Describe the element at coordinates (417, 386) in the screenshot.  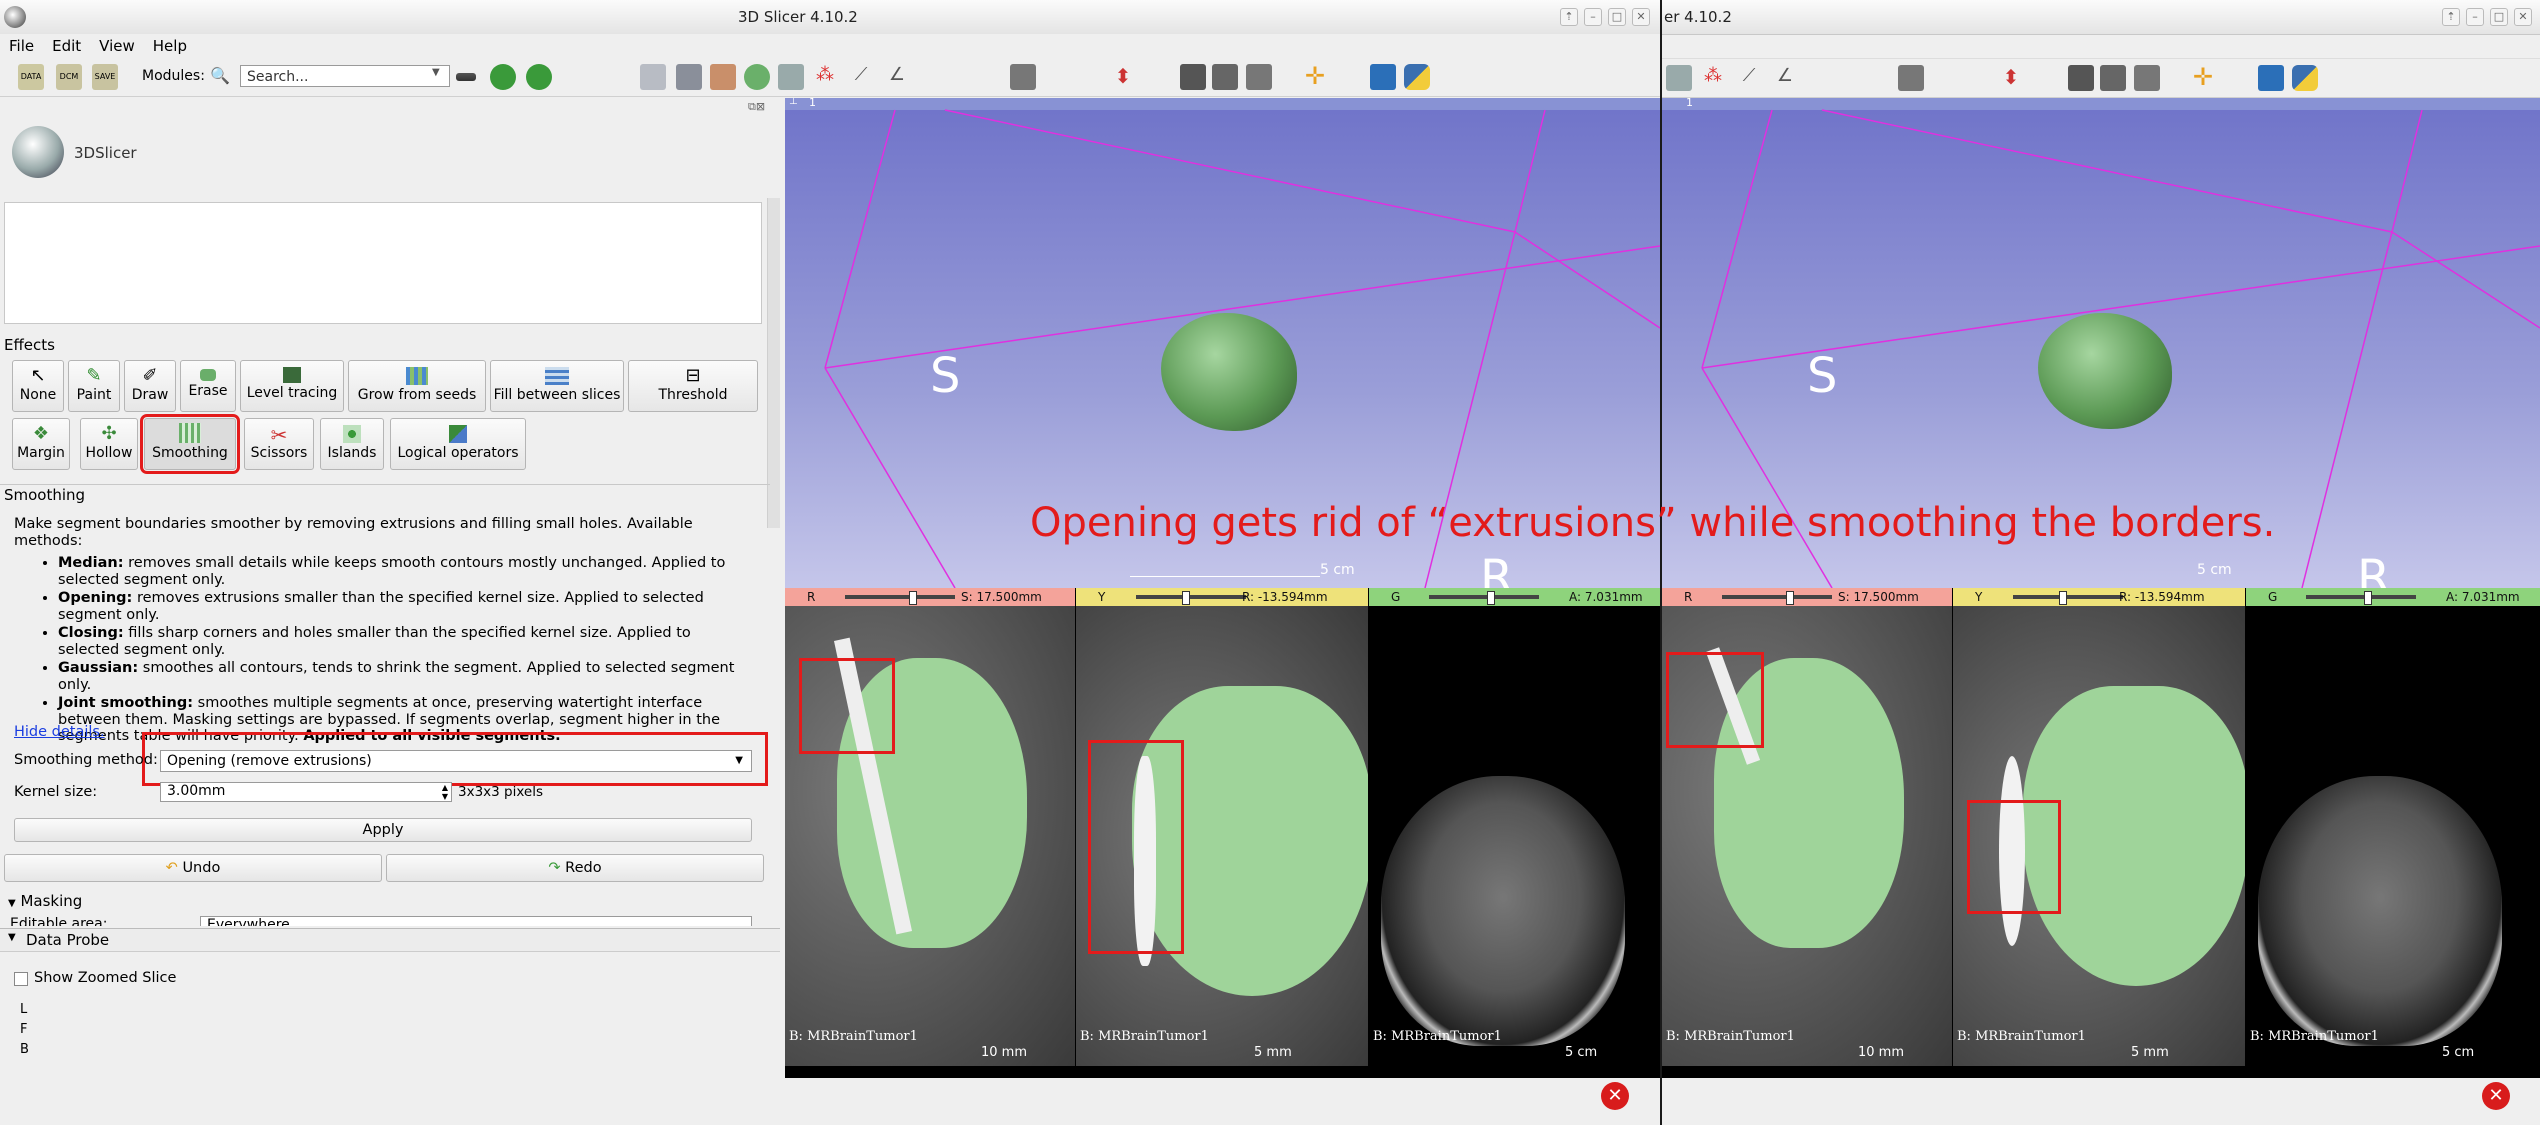
I see `effect-grow-from-seeds-button: Grow from seeds` at that location.